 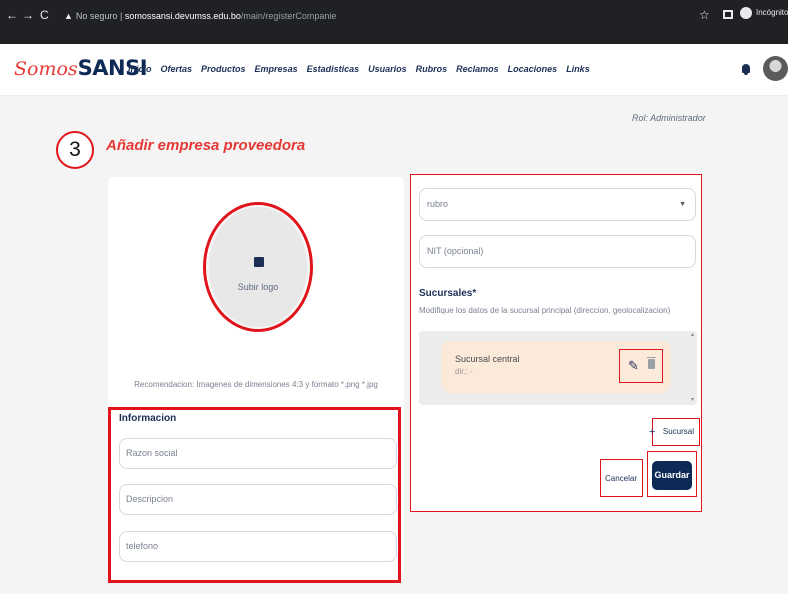 What do you see at coordinates (75, 150) in the screenshot?
I see `step-number-badge: 3` at bounding box center [75, 150].